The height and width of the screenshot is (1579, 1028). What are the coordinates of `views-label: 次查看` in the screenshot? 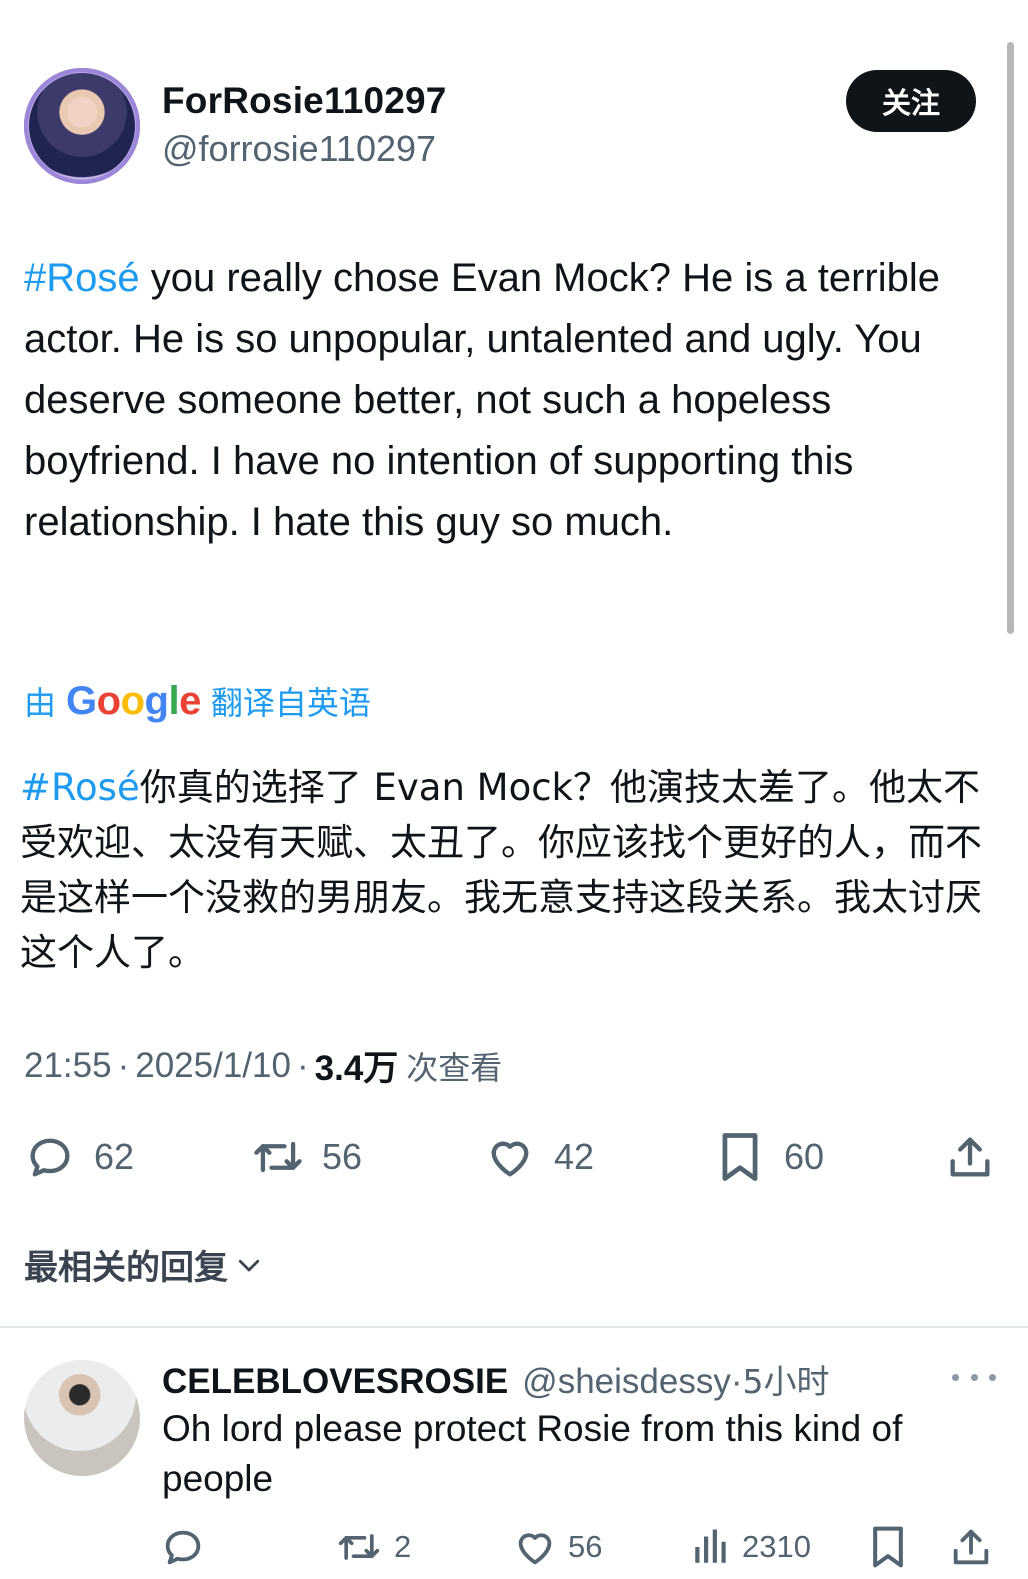 It's located at (454, 1067).